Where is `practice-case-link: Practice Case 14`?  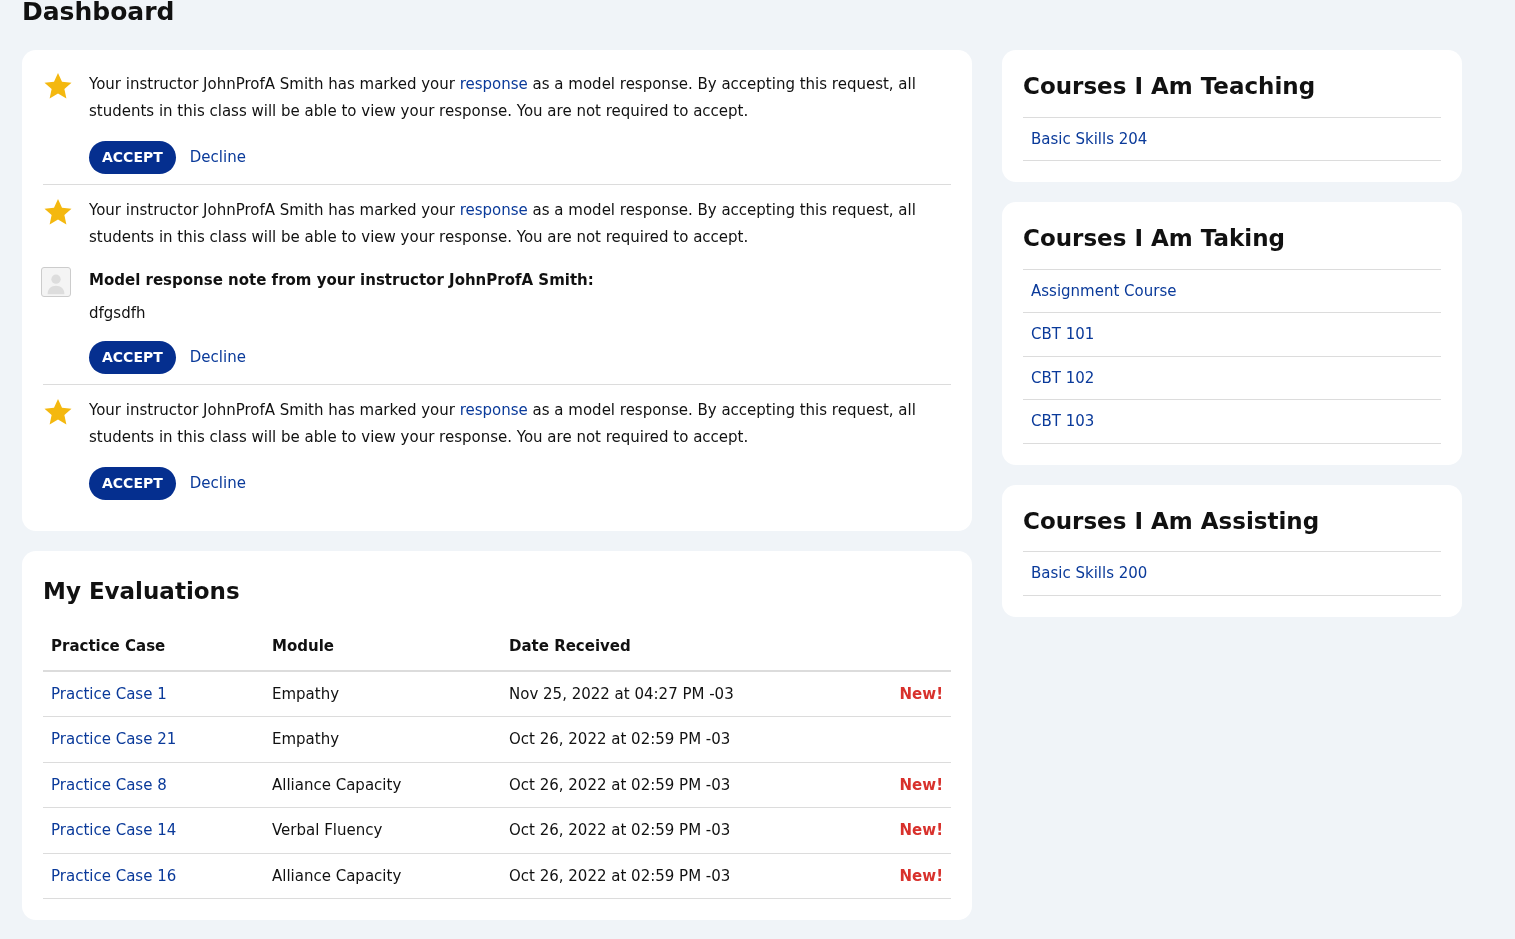
practice-case-link: Practice Case 14 is located at coordinates (114, 830).